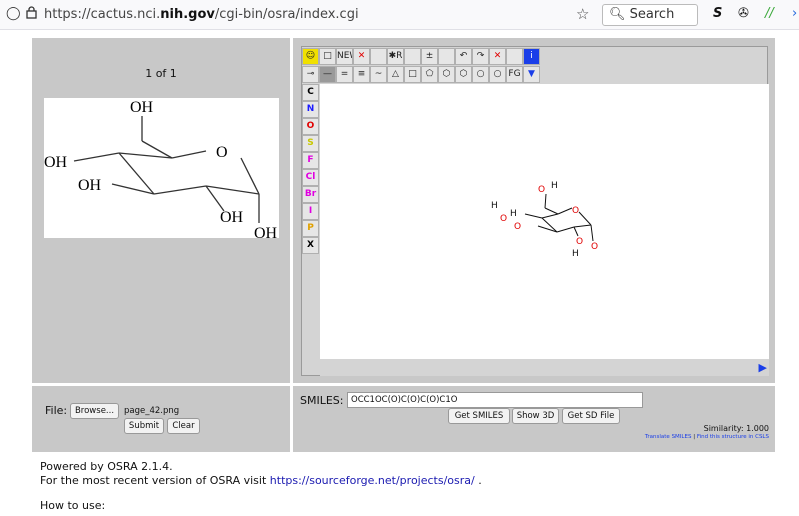  Describe the element at coordinates (429, 74) in the screenshot. I see `editor-tool-bond-7: ⬠` at that location.